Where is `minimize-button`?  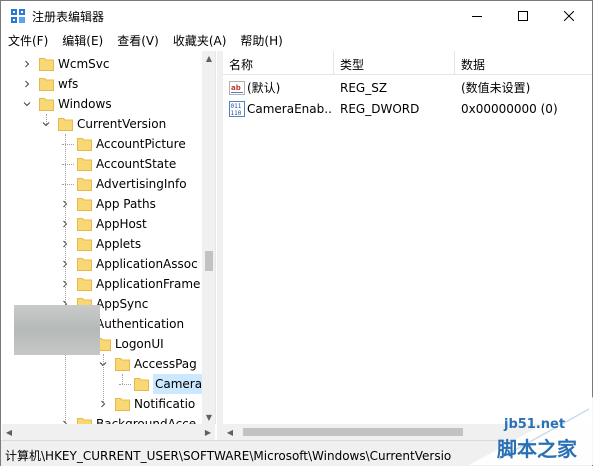
minimize-button is located at coordinates (477, 16).